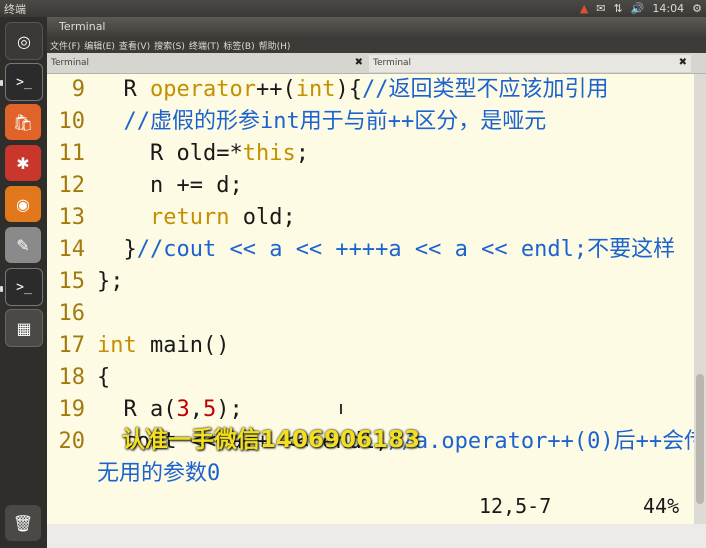  I want to click on top-panel: 终端 ▲ ✉ ⇅ 🔊 14:04 ⚙, so click(353, 8).